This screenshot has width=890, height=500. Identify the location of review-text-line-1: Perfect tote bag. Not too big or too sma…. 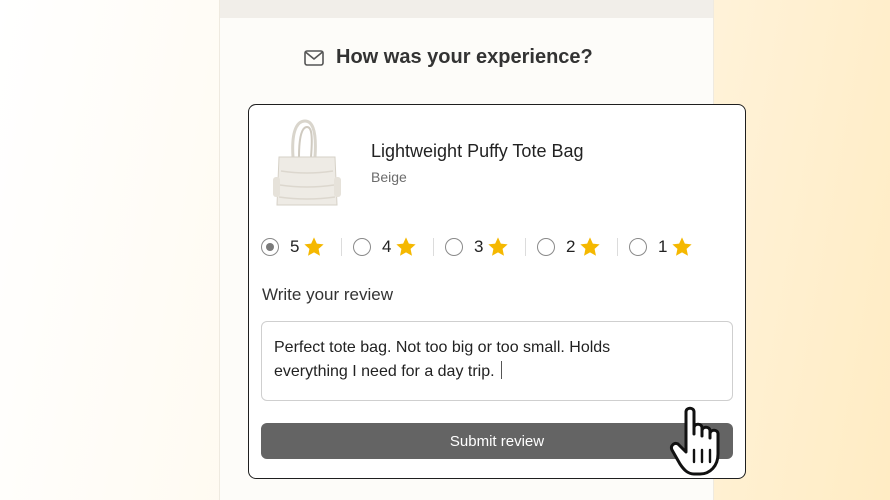
(442, 347).